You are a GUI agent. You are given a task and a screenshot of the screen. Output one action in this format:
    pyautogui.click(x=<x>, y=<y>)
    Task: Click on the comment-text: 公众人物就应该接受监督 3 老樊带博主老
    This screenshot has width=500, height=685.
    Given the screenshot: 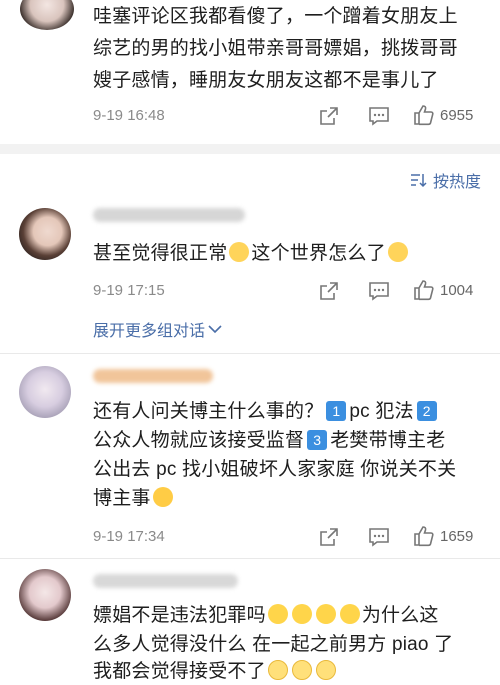 What is the action you would take?
    pyautogui.click(x=269, y=440)
    